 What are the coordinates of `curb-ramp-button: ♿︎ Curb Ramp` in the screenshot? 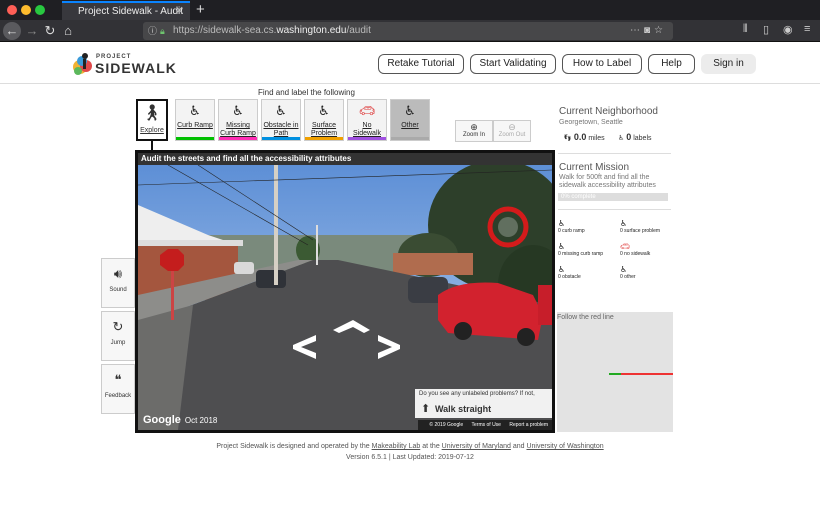 It's located at (195, 120).